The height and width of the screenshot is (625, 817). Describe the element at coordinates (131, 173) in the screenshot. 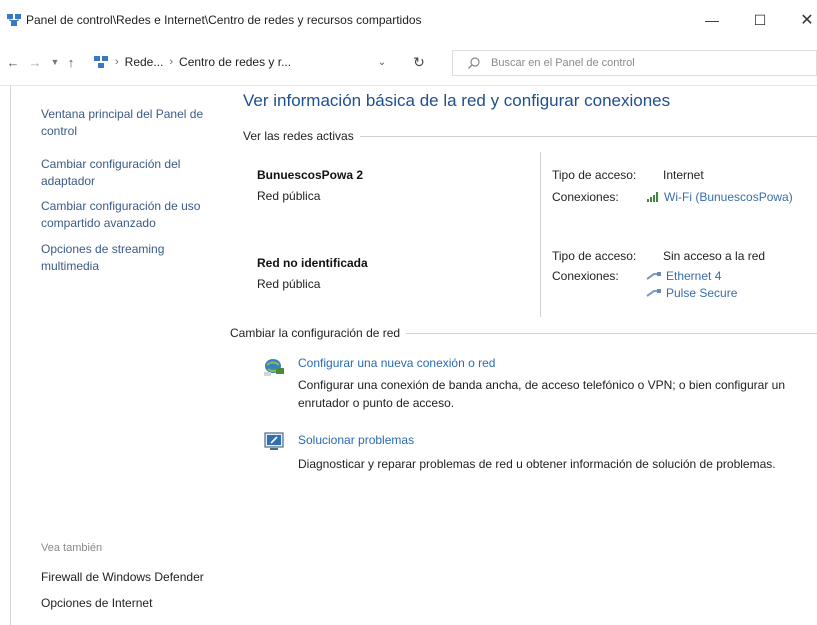

I see `sidebar-item-change-adapter-settings: Cambiar configuración del adaptador` at that location.